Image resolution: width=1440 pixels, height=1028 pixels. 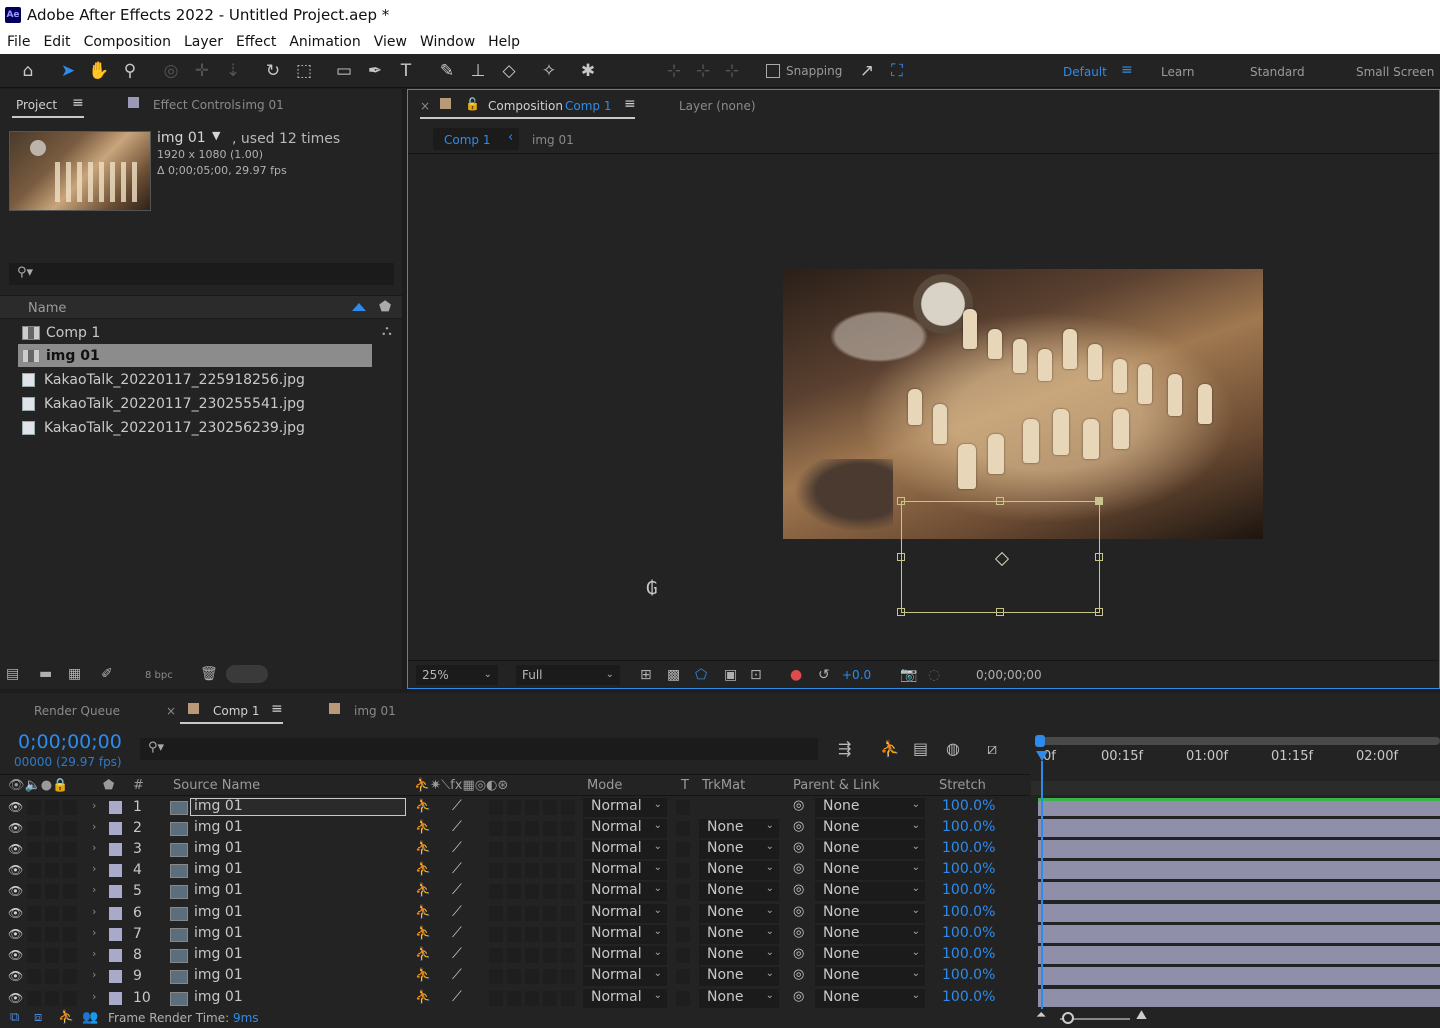 I want to click on transform-handle, so click(x=901, y=501).